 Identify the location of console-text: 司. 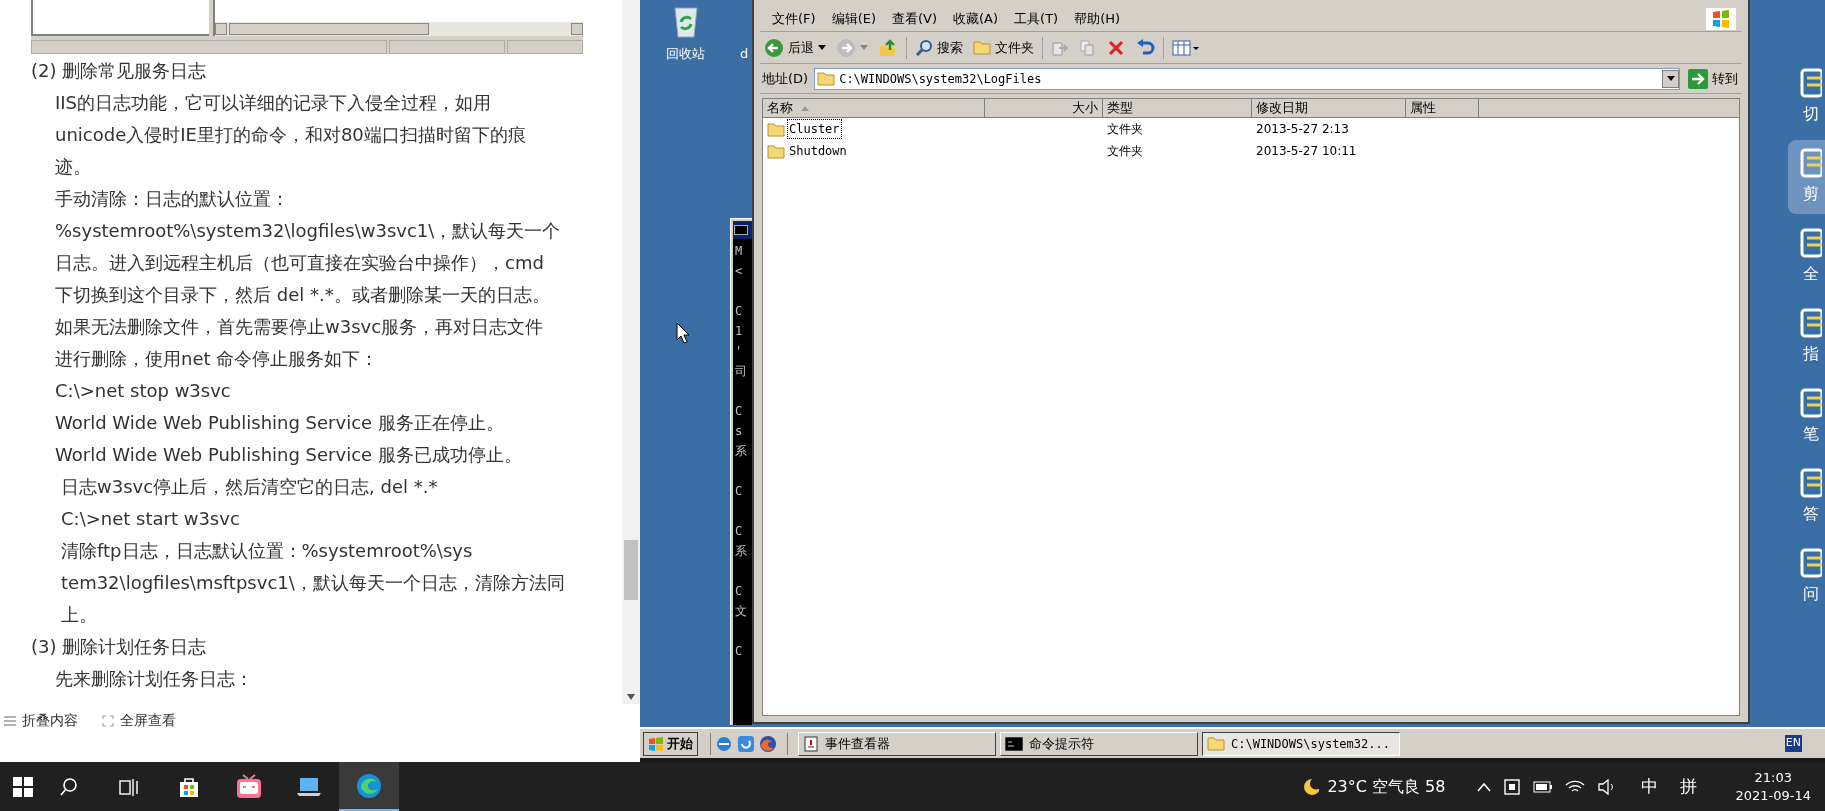
(741, 371).